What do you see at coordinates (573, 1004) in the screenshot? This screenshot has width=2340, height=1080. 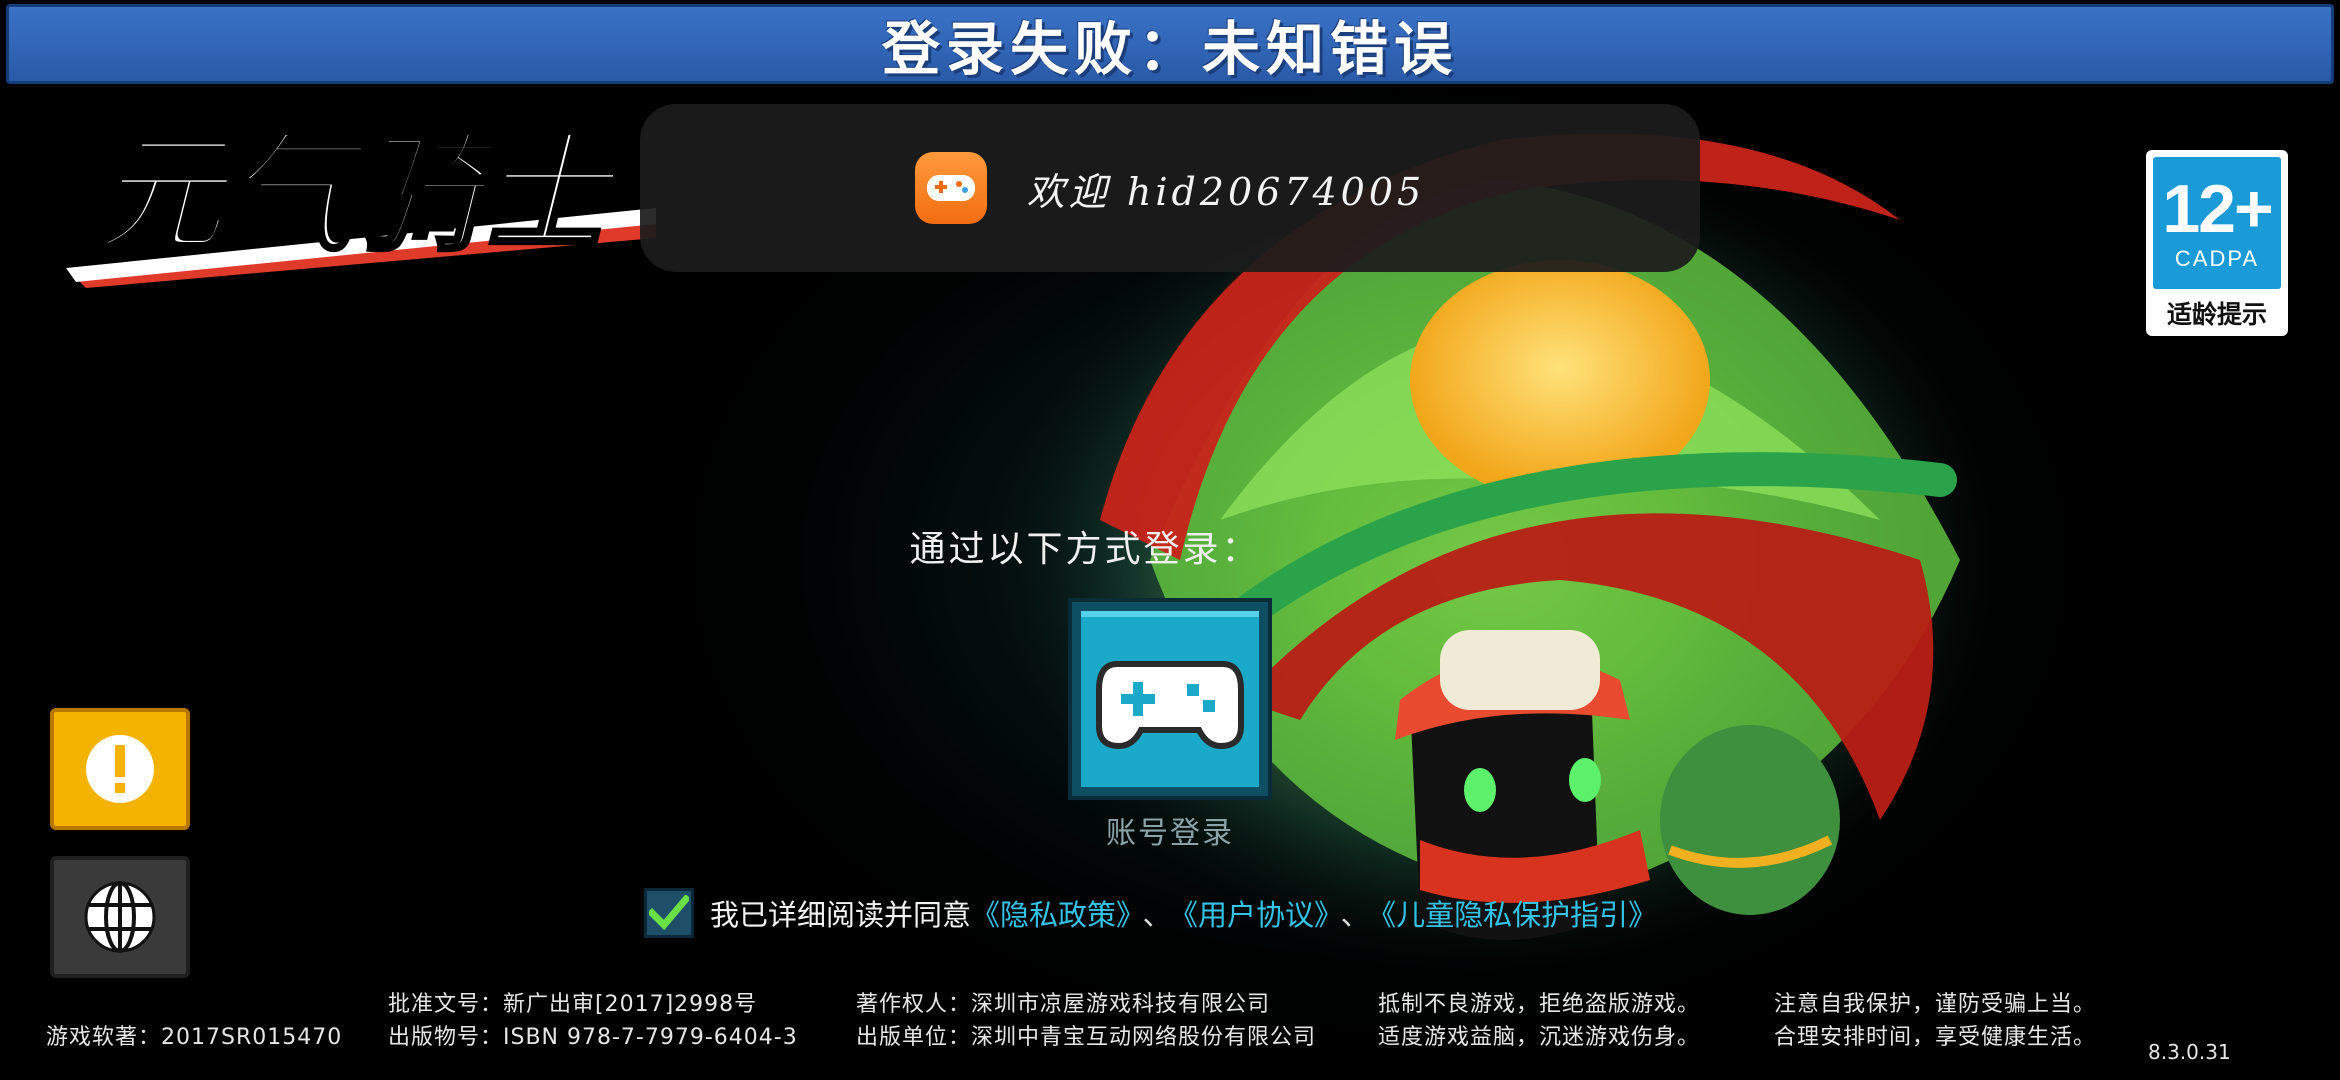 I see `approval-number: 批准文号：新广出审[2017]2998号` at bounding box center [573, 1004].